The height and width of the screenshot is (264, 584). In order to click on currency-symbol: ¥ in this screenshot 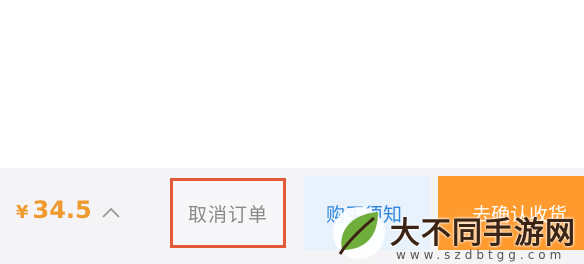, I will do `click(22, 212)`.